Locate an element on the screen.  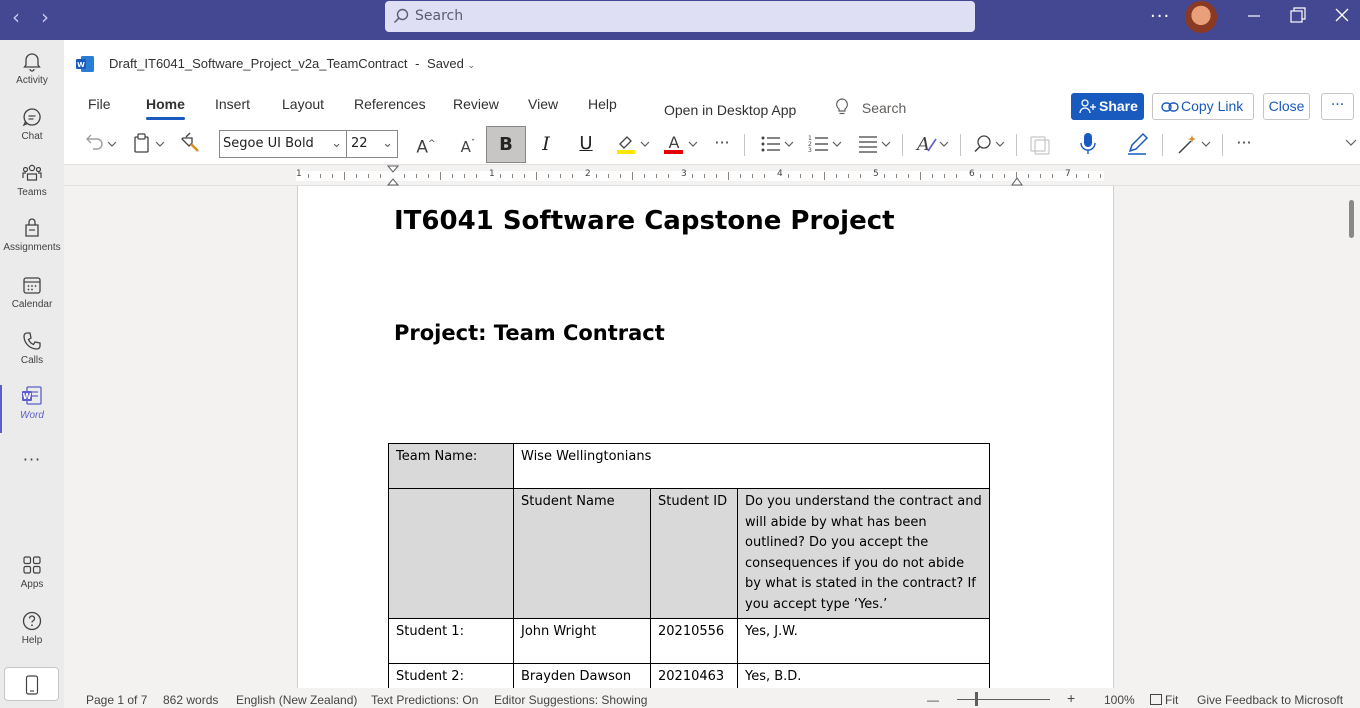
paste-icon is located at coordinates (149, 144).